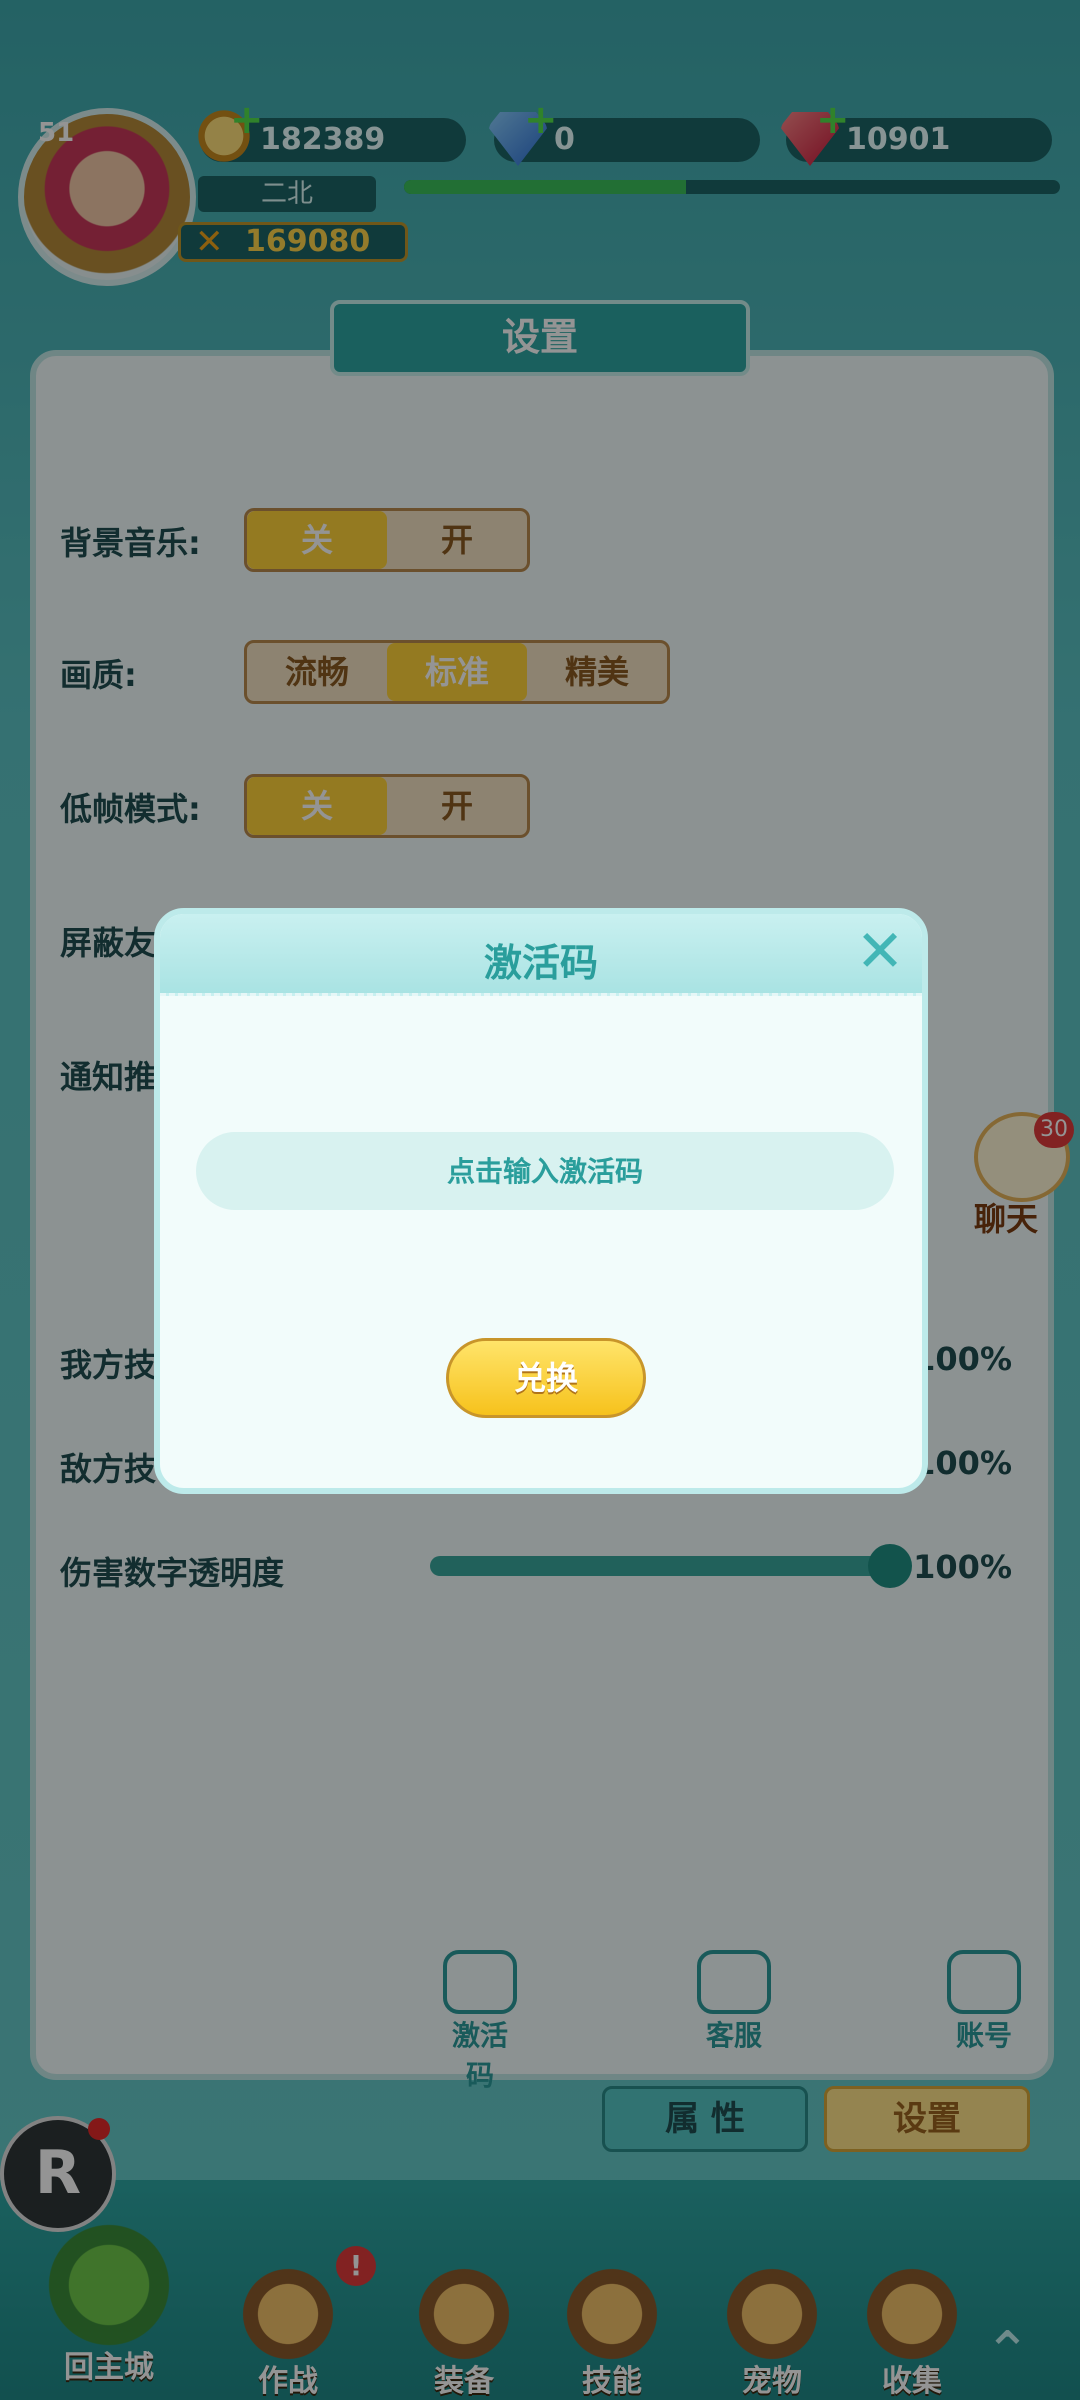  What do you see at coordinates (545, 1171) in the screenshot?
I see `activation-code-input` at bounding box center [545, 1171].